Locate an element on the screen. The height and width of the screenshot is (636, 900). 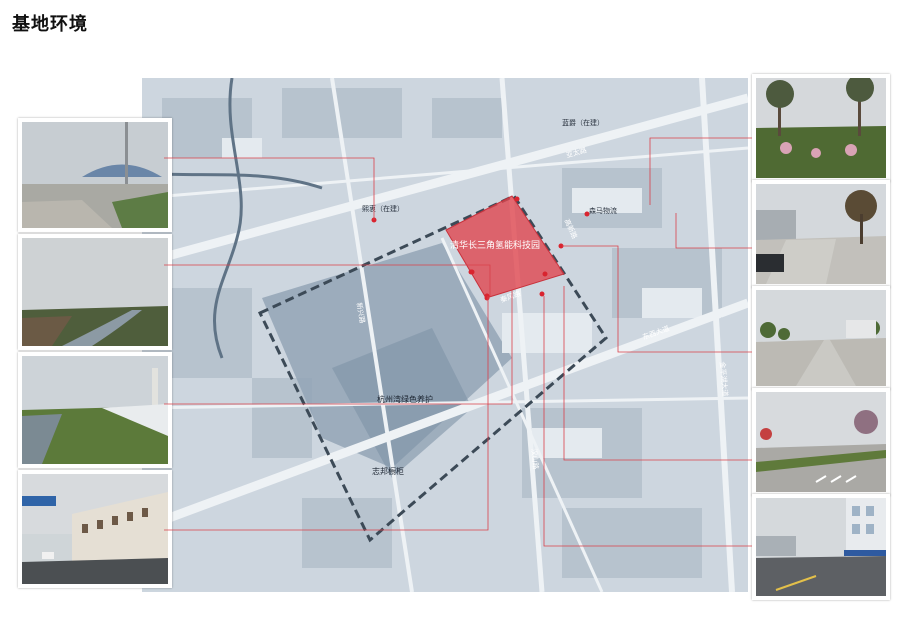
photo-left-1-image is located at coordinates (95, 175).